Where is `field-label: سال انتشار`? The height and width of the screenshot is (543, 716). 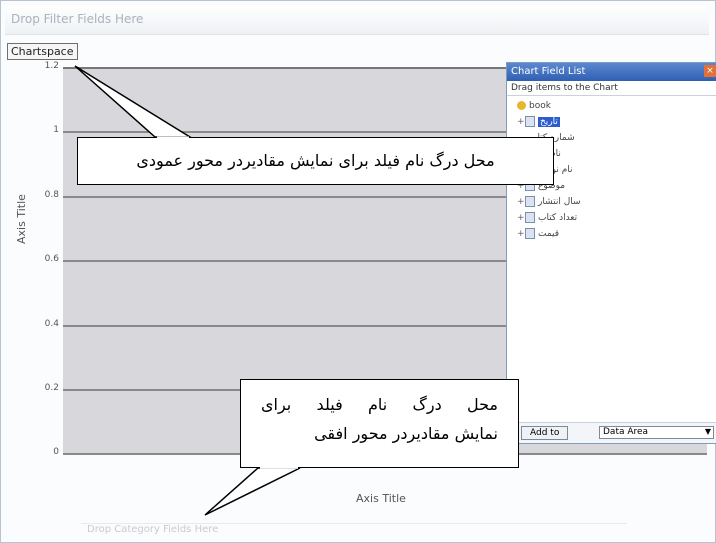 field-label: سال انتشار is located at coordinates (559, 202).